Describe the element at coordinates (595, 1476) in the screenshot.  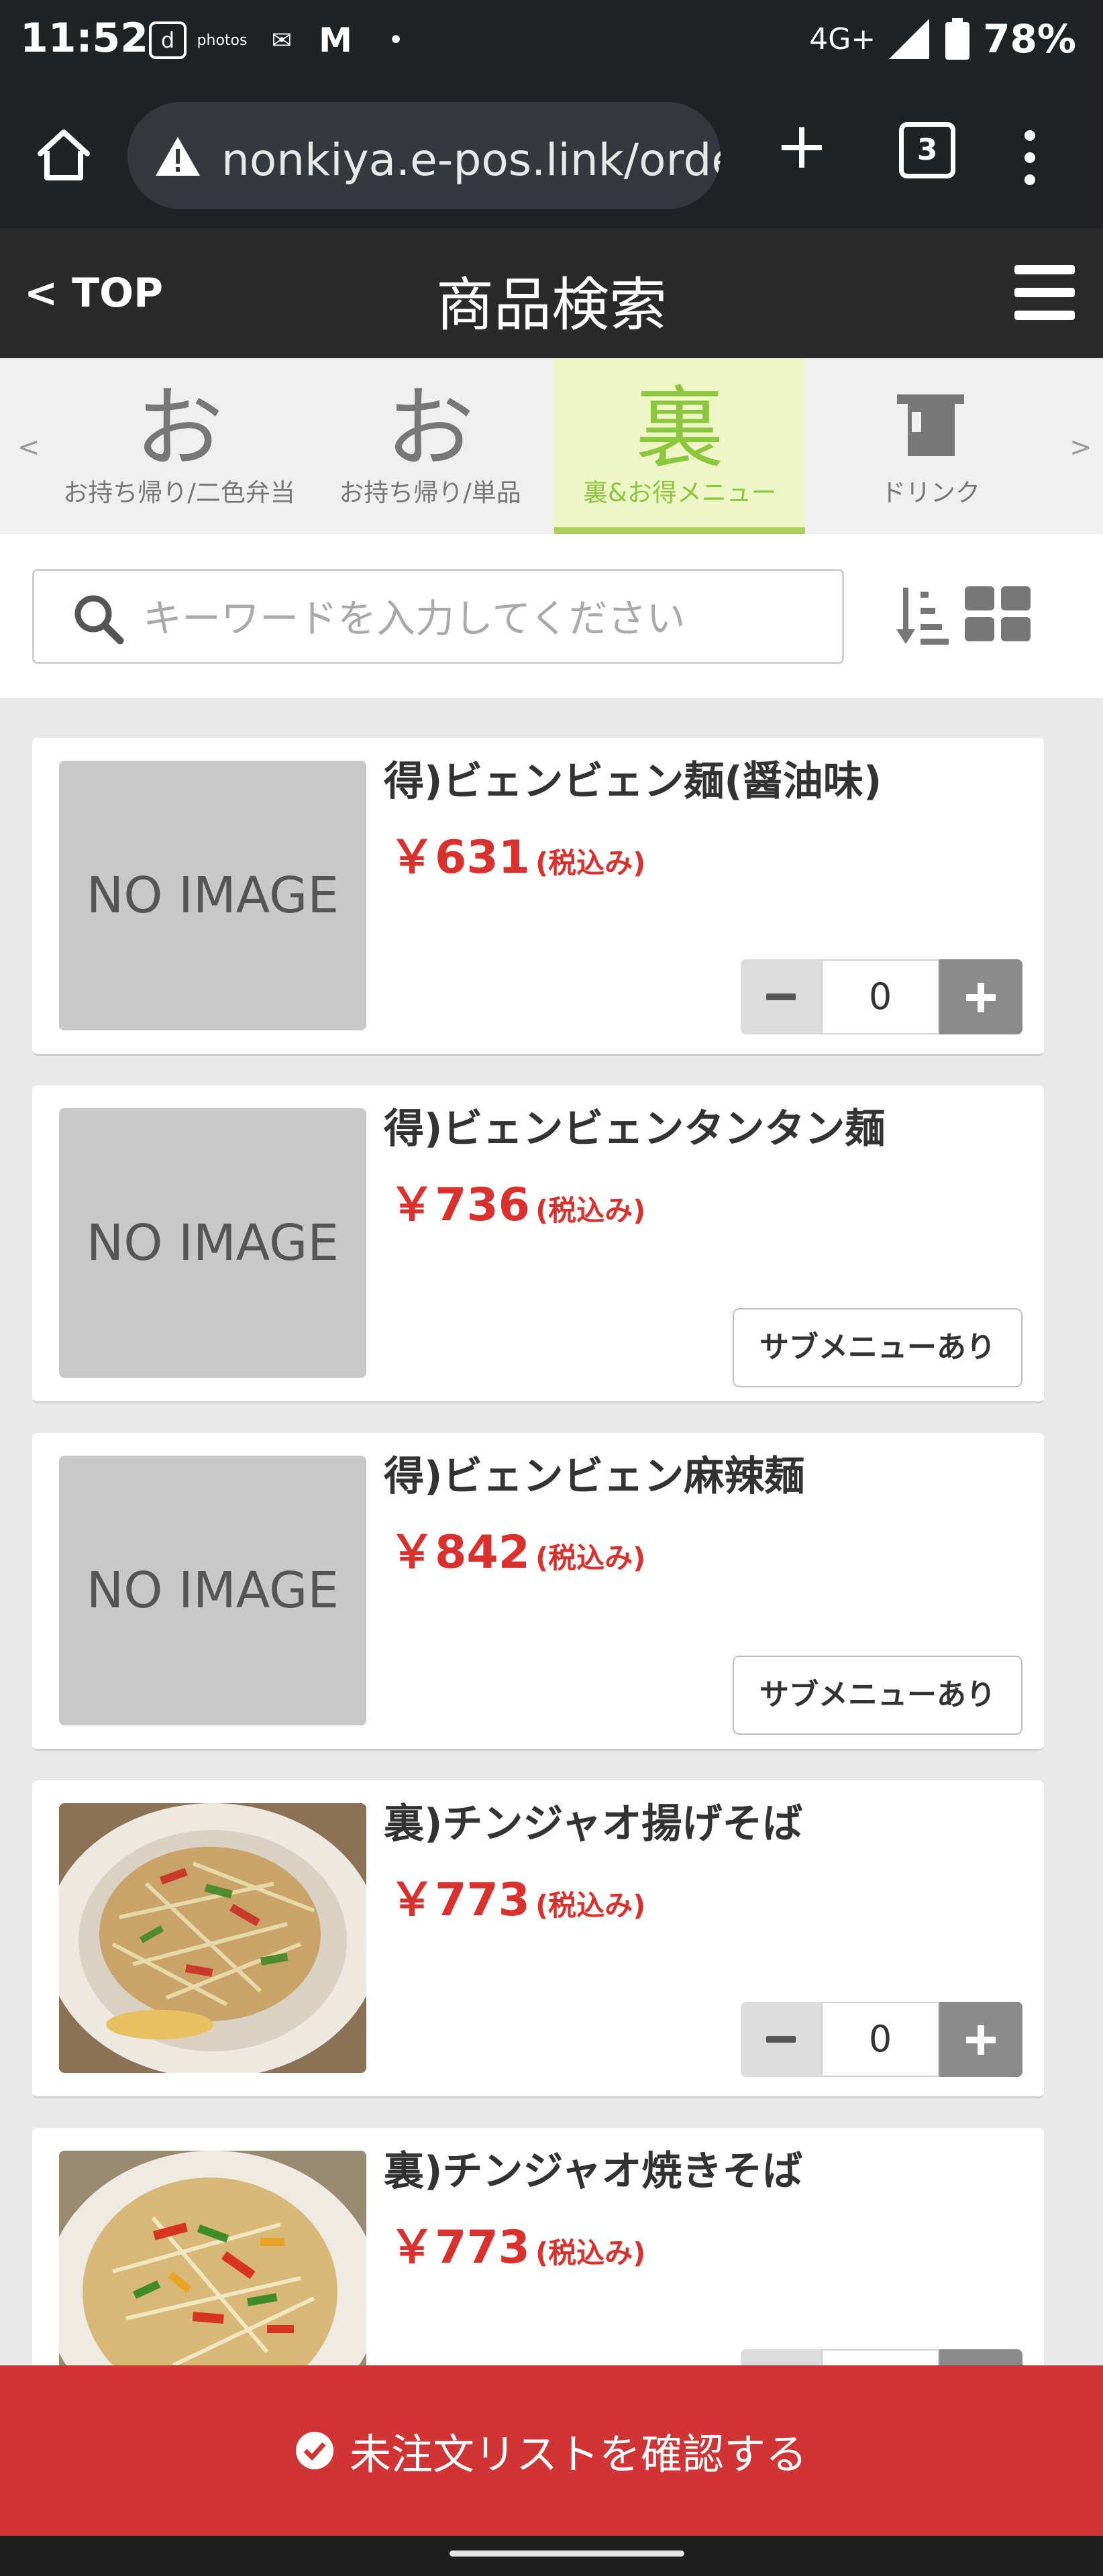
I see `product-name: 得)ビェンビェン麻辣麺` at that location.